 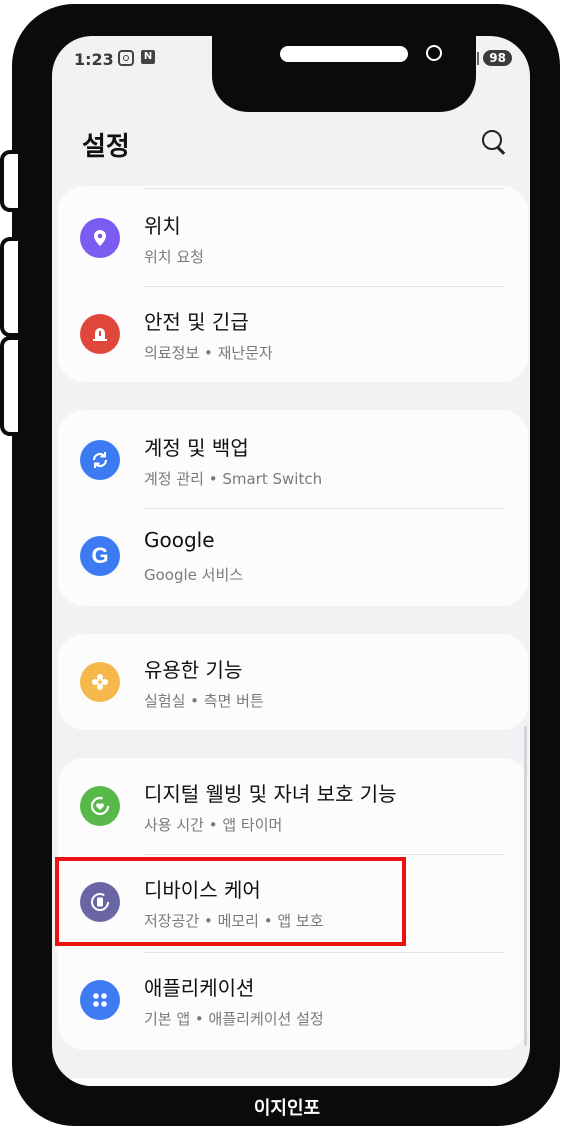 What do you see at coordinates (293, 460) in the screenshot?
I see `settings-item-accounts-backup: 계정 및 백업 계정 관리 • Smart Switch` at bounding box center [293, 460].